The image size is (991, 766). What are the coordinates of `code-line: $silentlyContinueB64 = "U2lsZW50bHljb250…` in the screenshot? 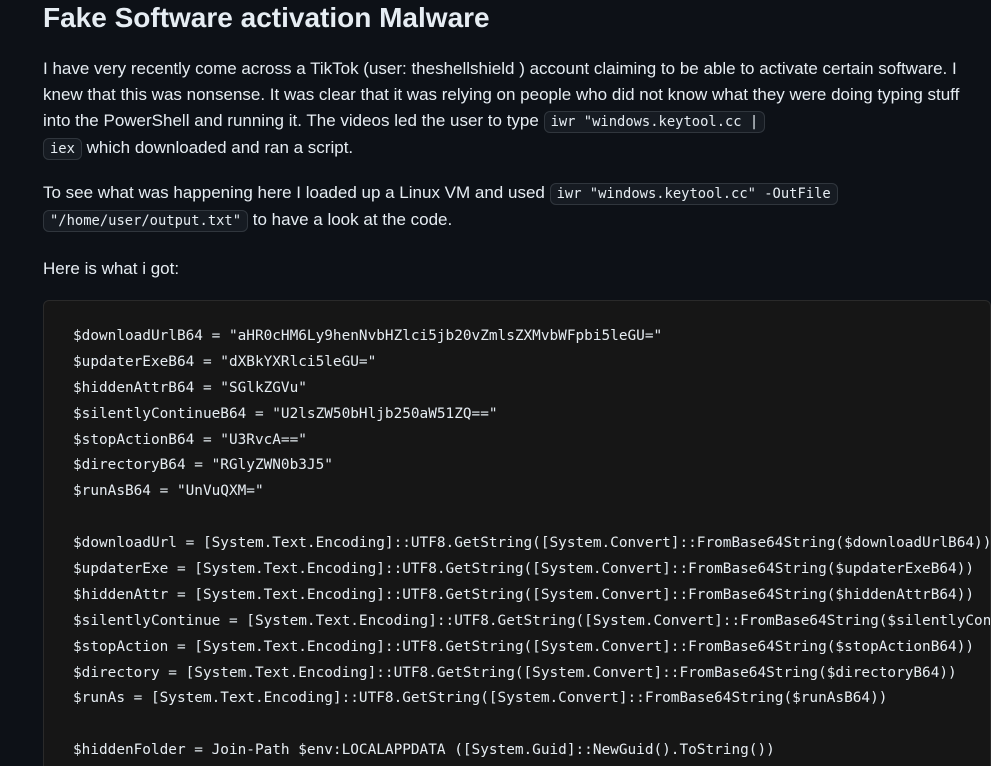 It's located at (285, 413).